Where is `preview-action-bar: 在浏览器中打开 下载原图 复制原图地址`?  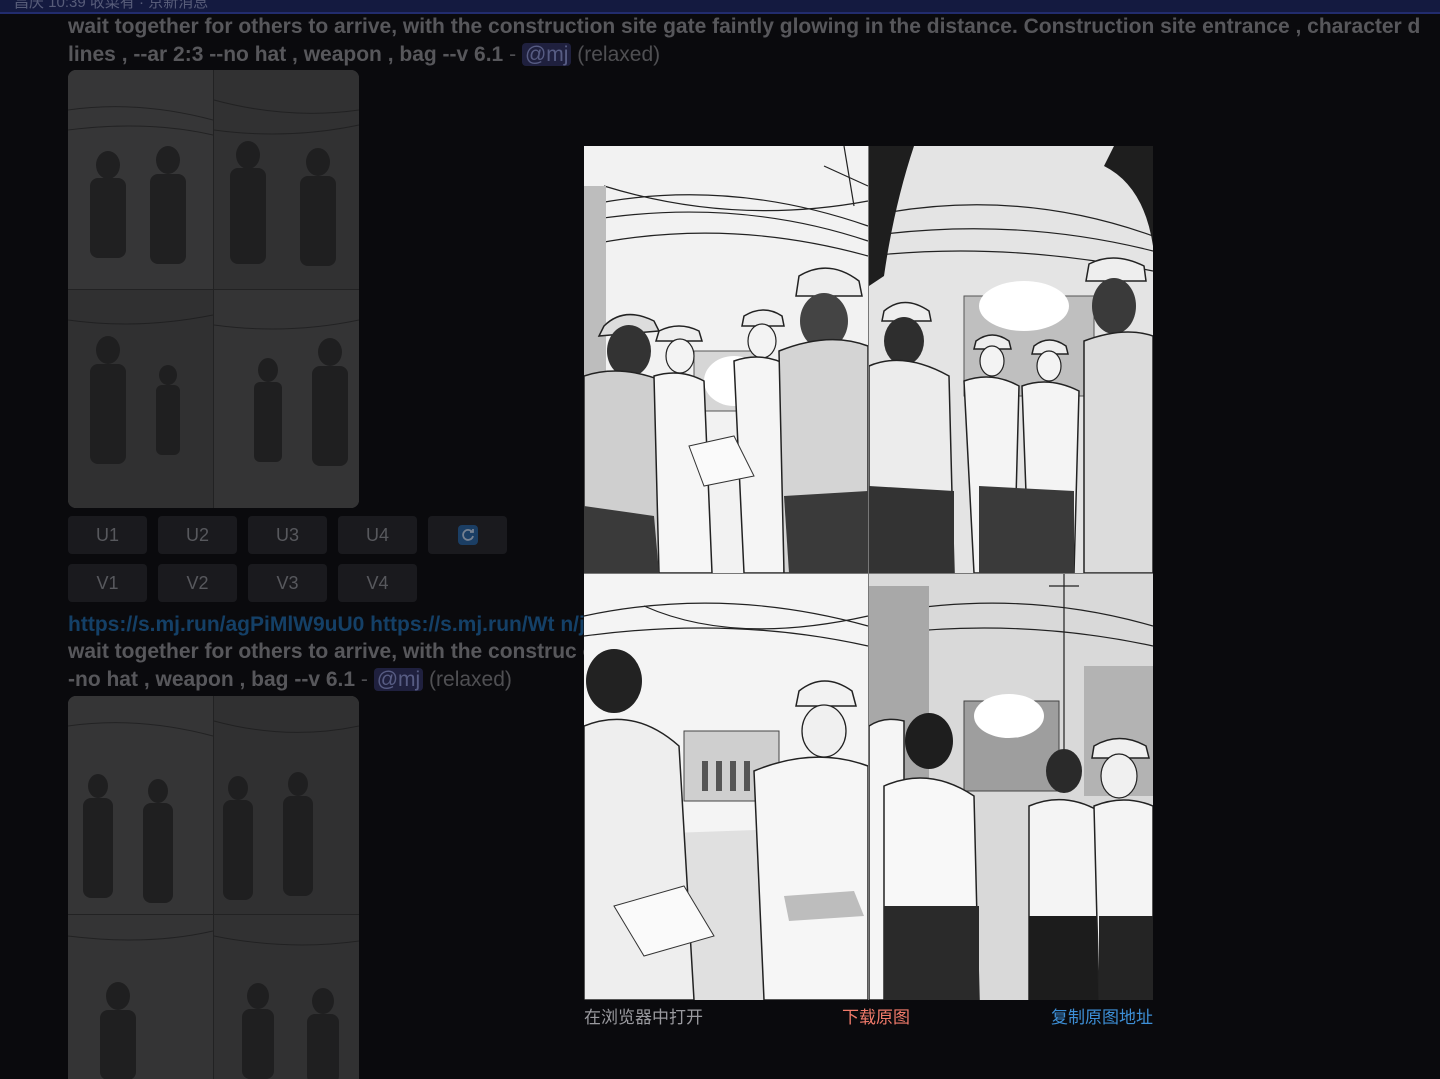
preview-action-bar: 在浏览器中打开 下载原图 复制原图地址 is located at coordinates (868, 1018).